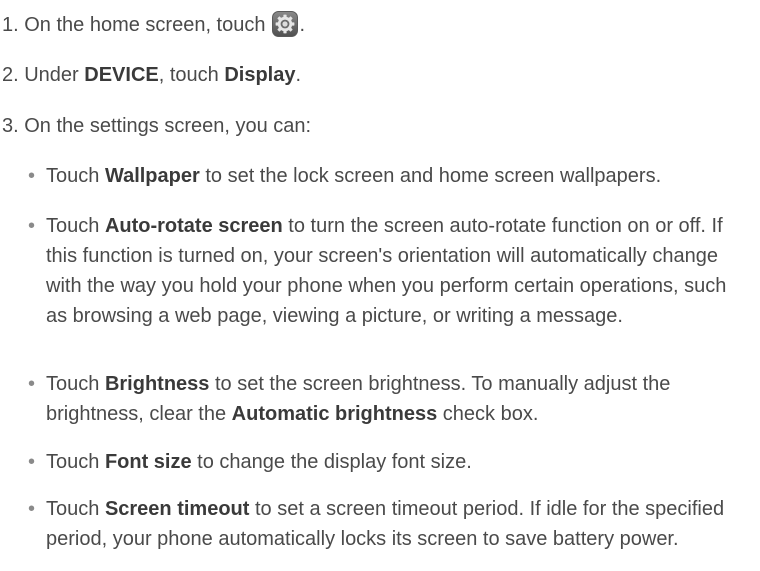 The image size is (760, 571). I want to click on step-3: 3. On the settings screen, you can:, so click(156, 126).